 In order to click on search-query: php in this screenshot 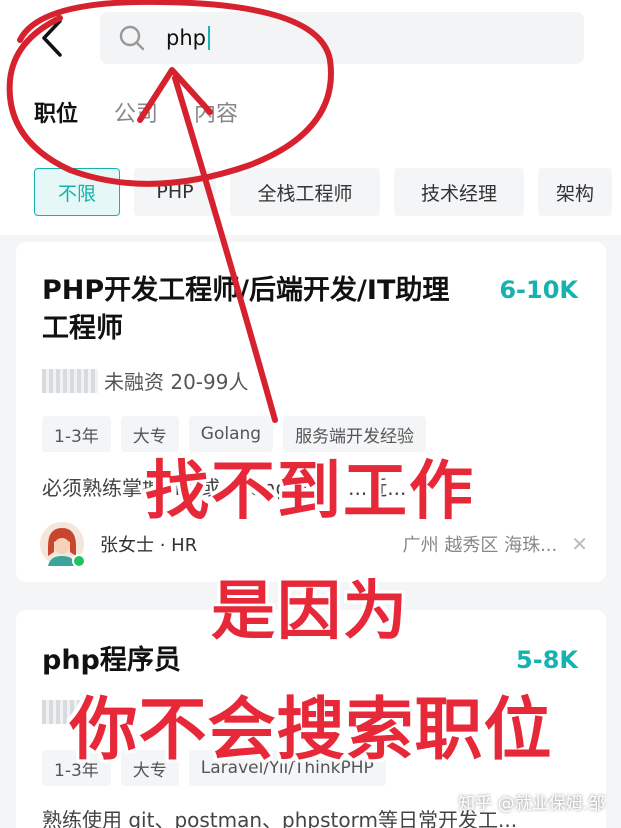, I will do `click(188, 38)`.